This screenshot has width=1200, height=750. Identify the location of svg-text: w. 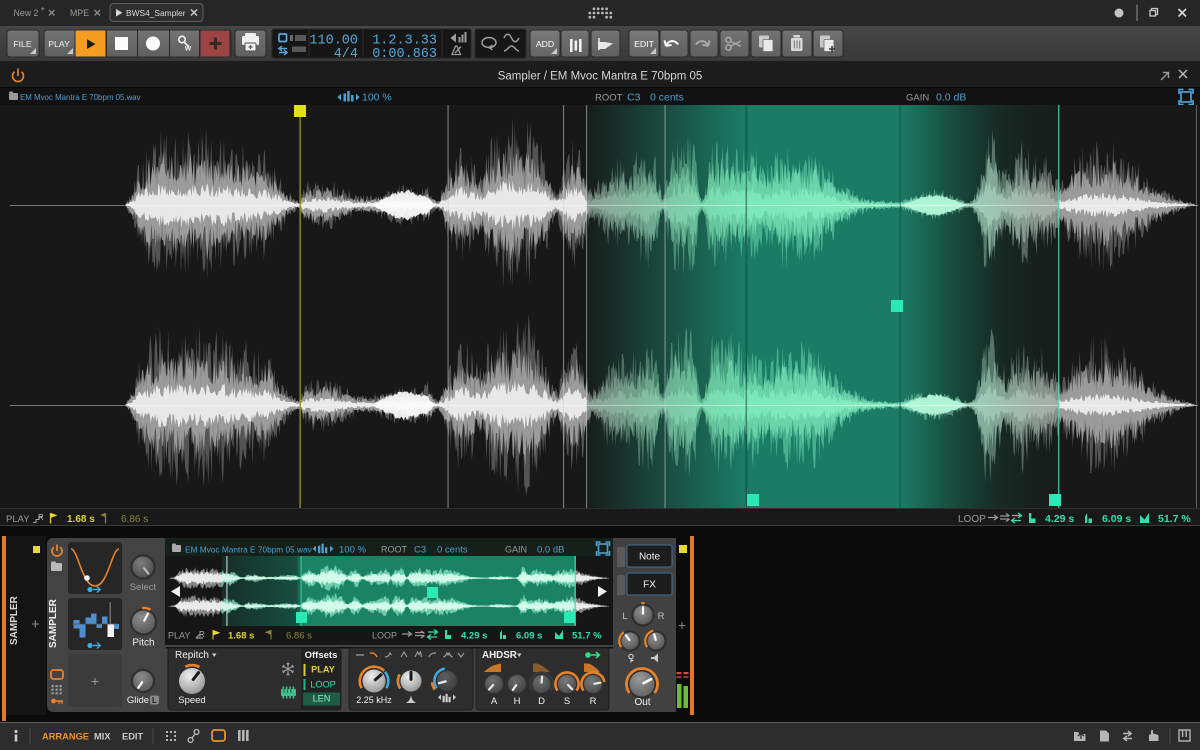
(188, 48).